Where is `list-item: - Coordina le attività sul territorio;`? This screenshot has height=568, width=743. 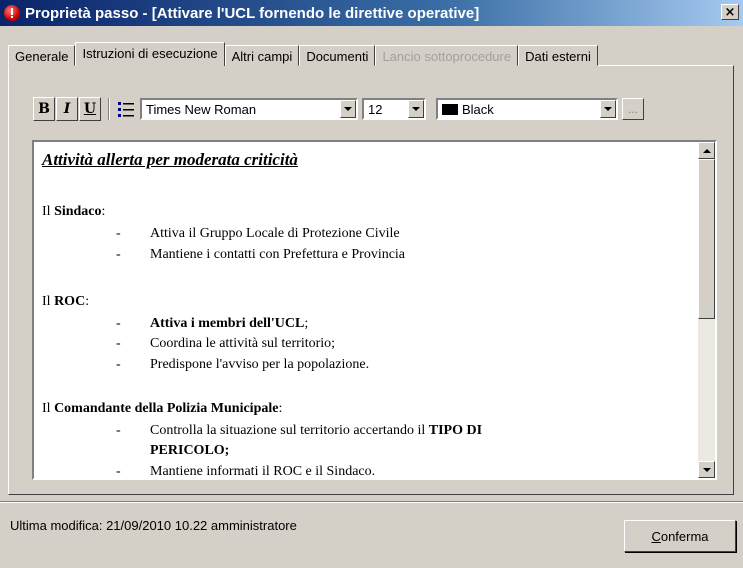 list-item: - Coordina le attività sul territorio; is located at coordinates (226, 343).